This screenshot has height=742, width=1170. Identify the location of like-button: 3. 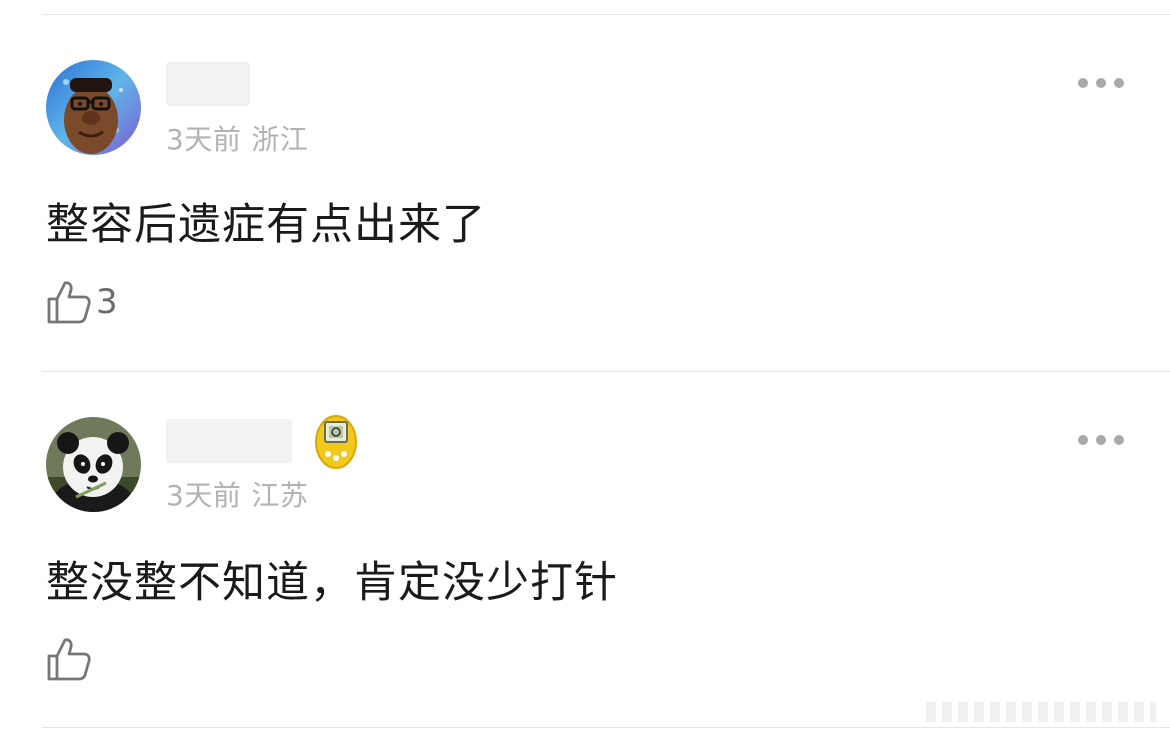
(82, 302).